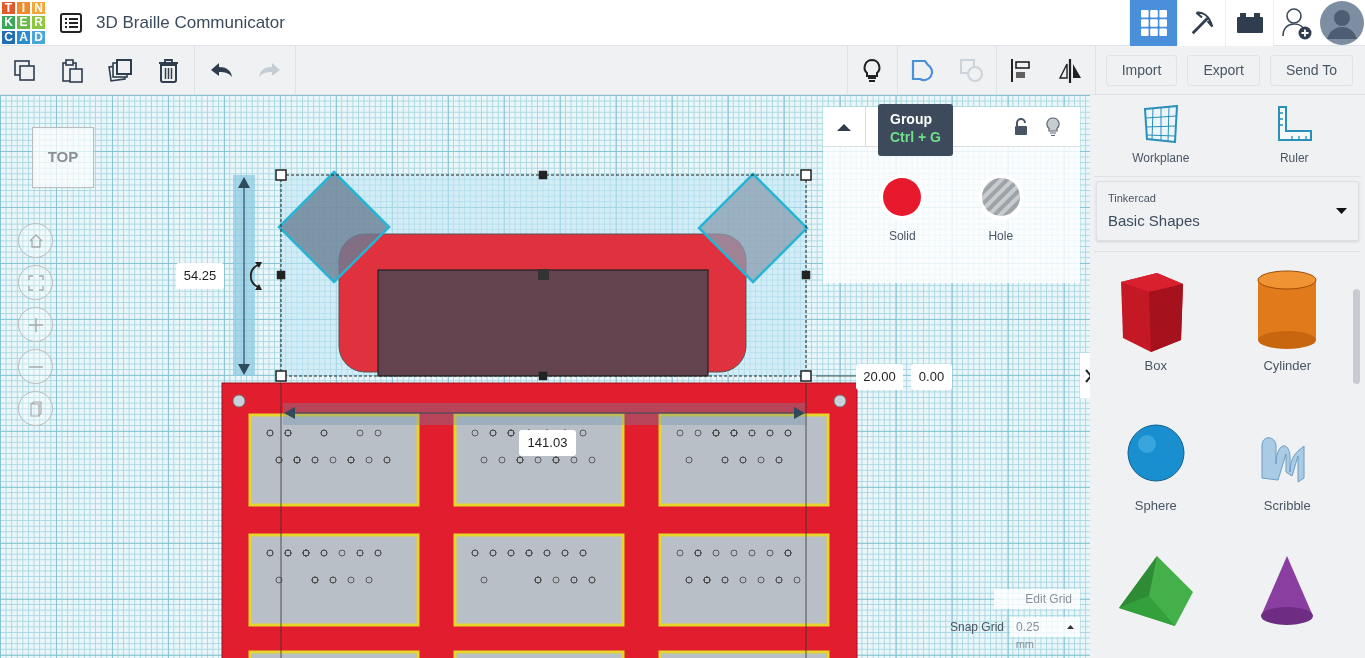 The image size is (1365, 658). Describe the element at coordinates (71, 22) in the screenshot. I see `menu-icon` at that location.